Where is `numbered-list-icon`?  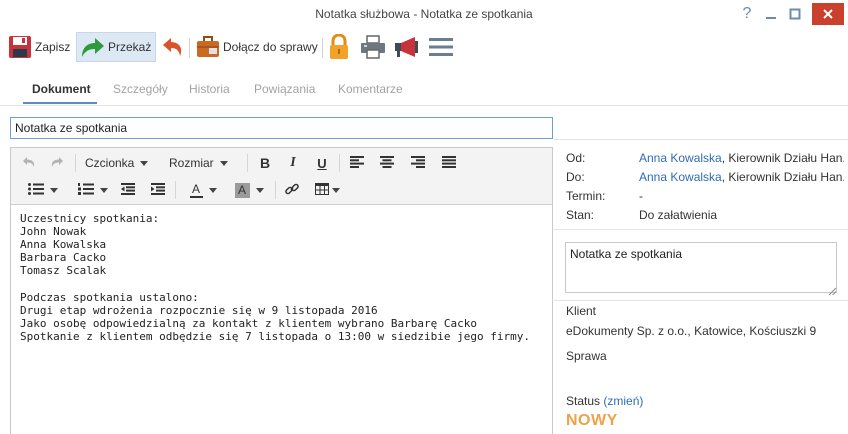
numbered-list-icon is located at coordinates (86, 190).